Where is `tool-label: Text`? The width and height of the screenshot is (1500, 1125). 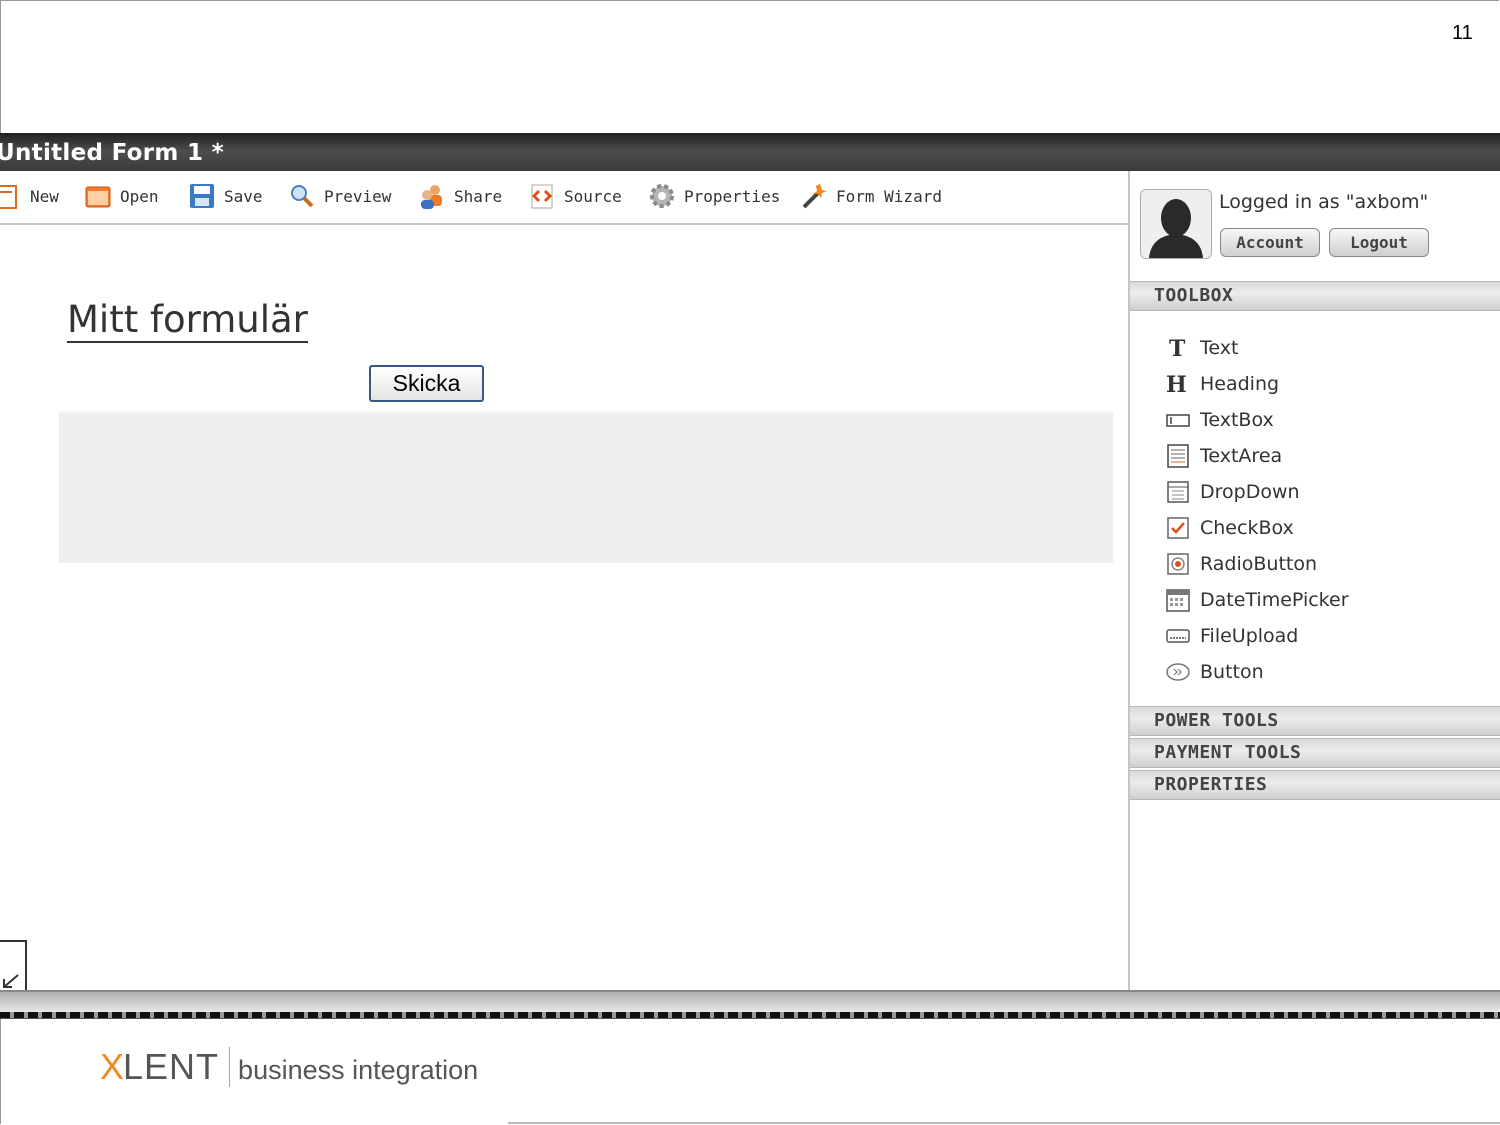 tool-label: Text is located at coordinates (1219, 348).